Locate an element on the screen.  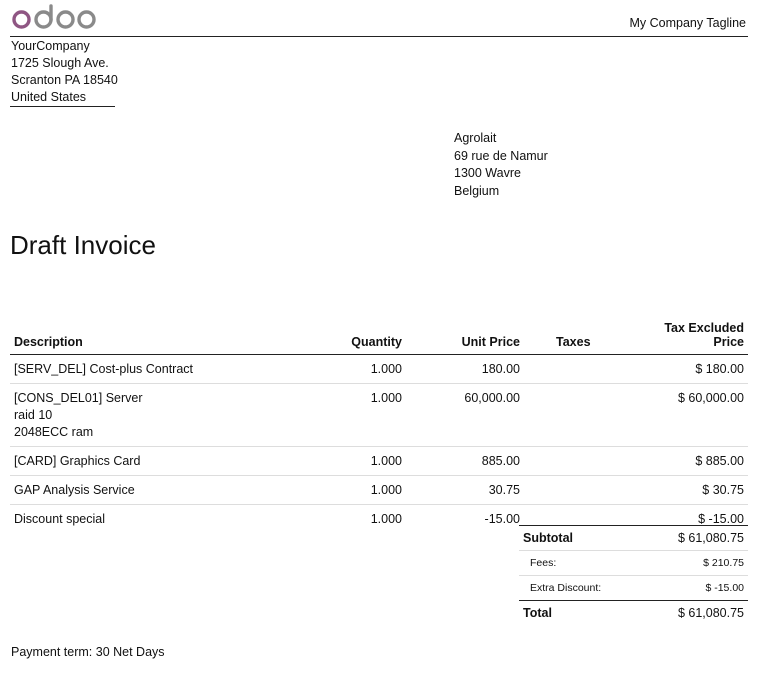
fees-value: $ 210.75 is located at coordinates (695, 563).